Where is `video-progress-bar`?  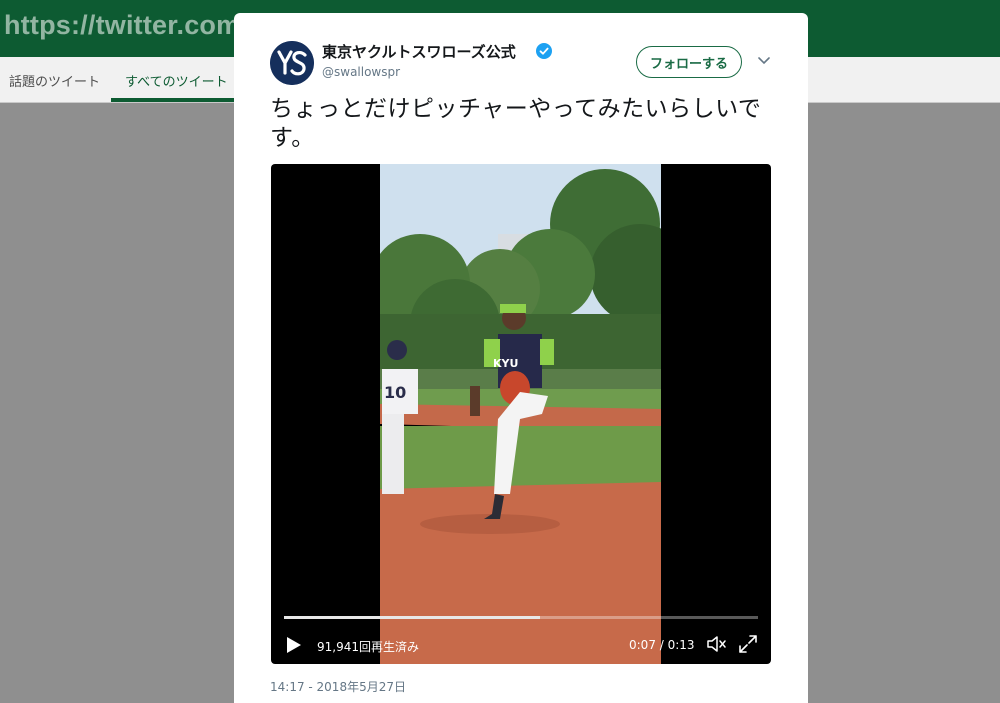
video-progress-bar is located at coordinates (521, 617).